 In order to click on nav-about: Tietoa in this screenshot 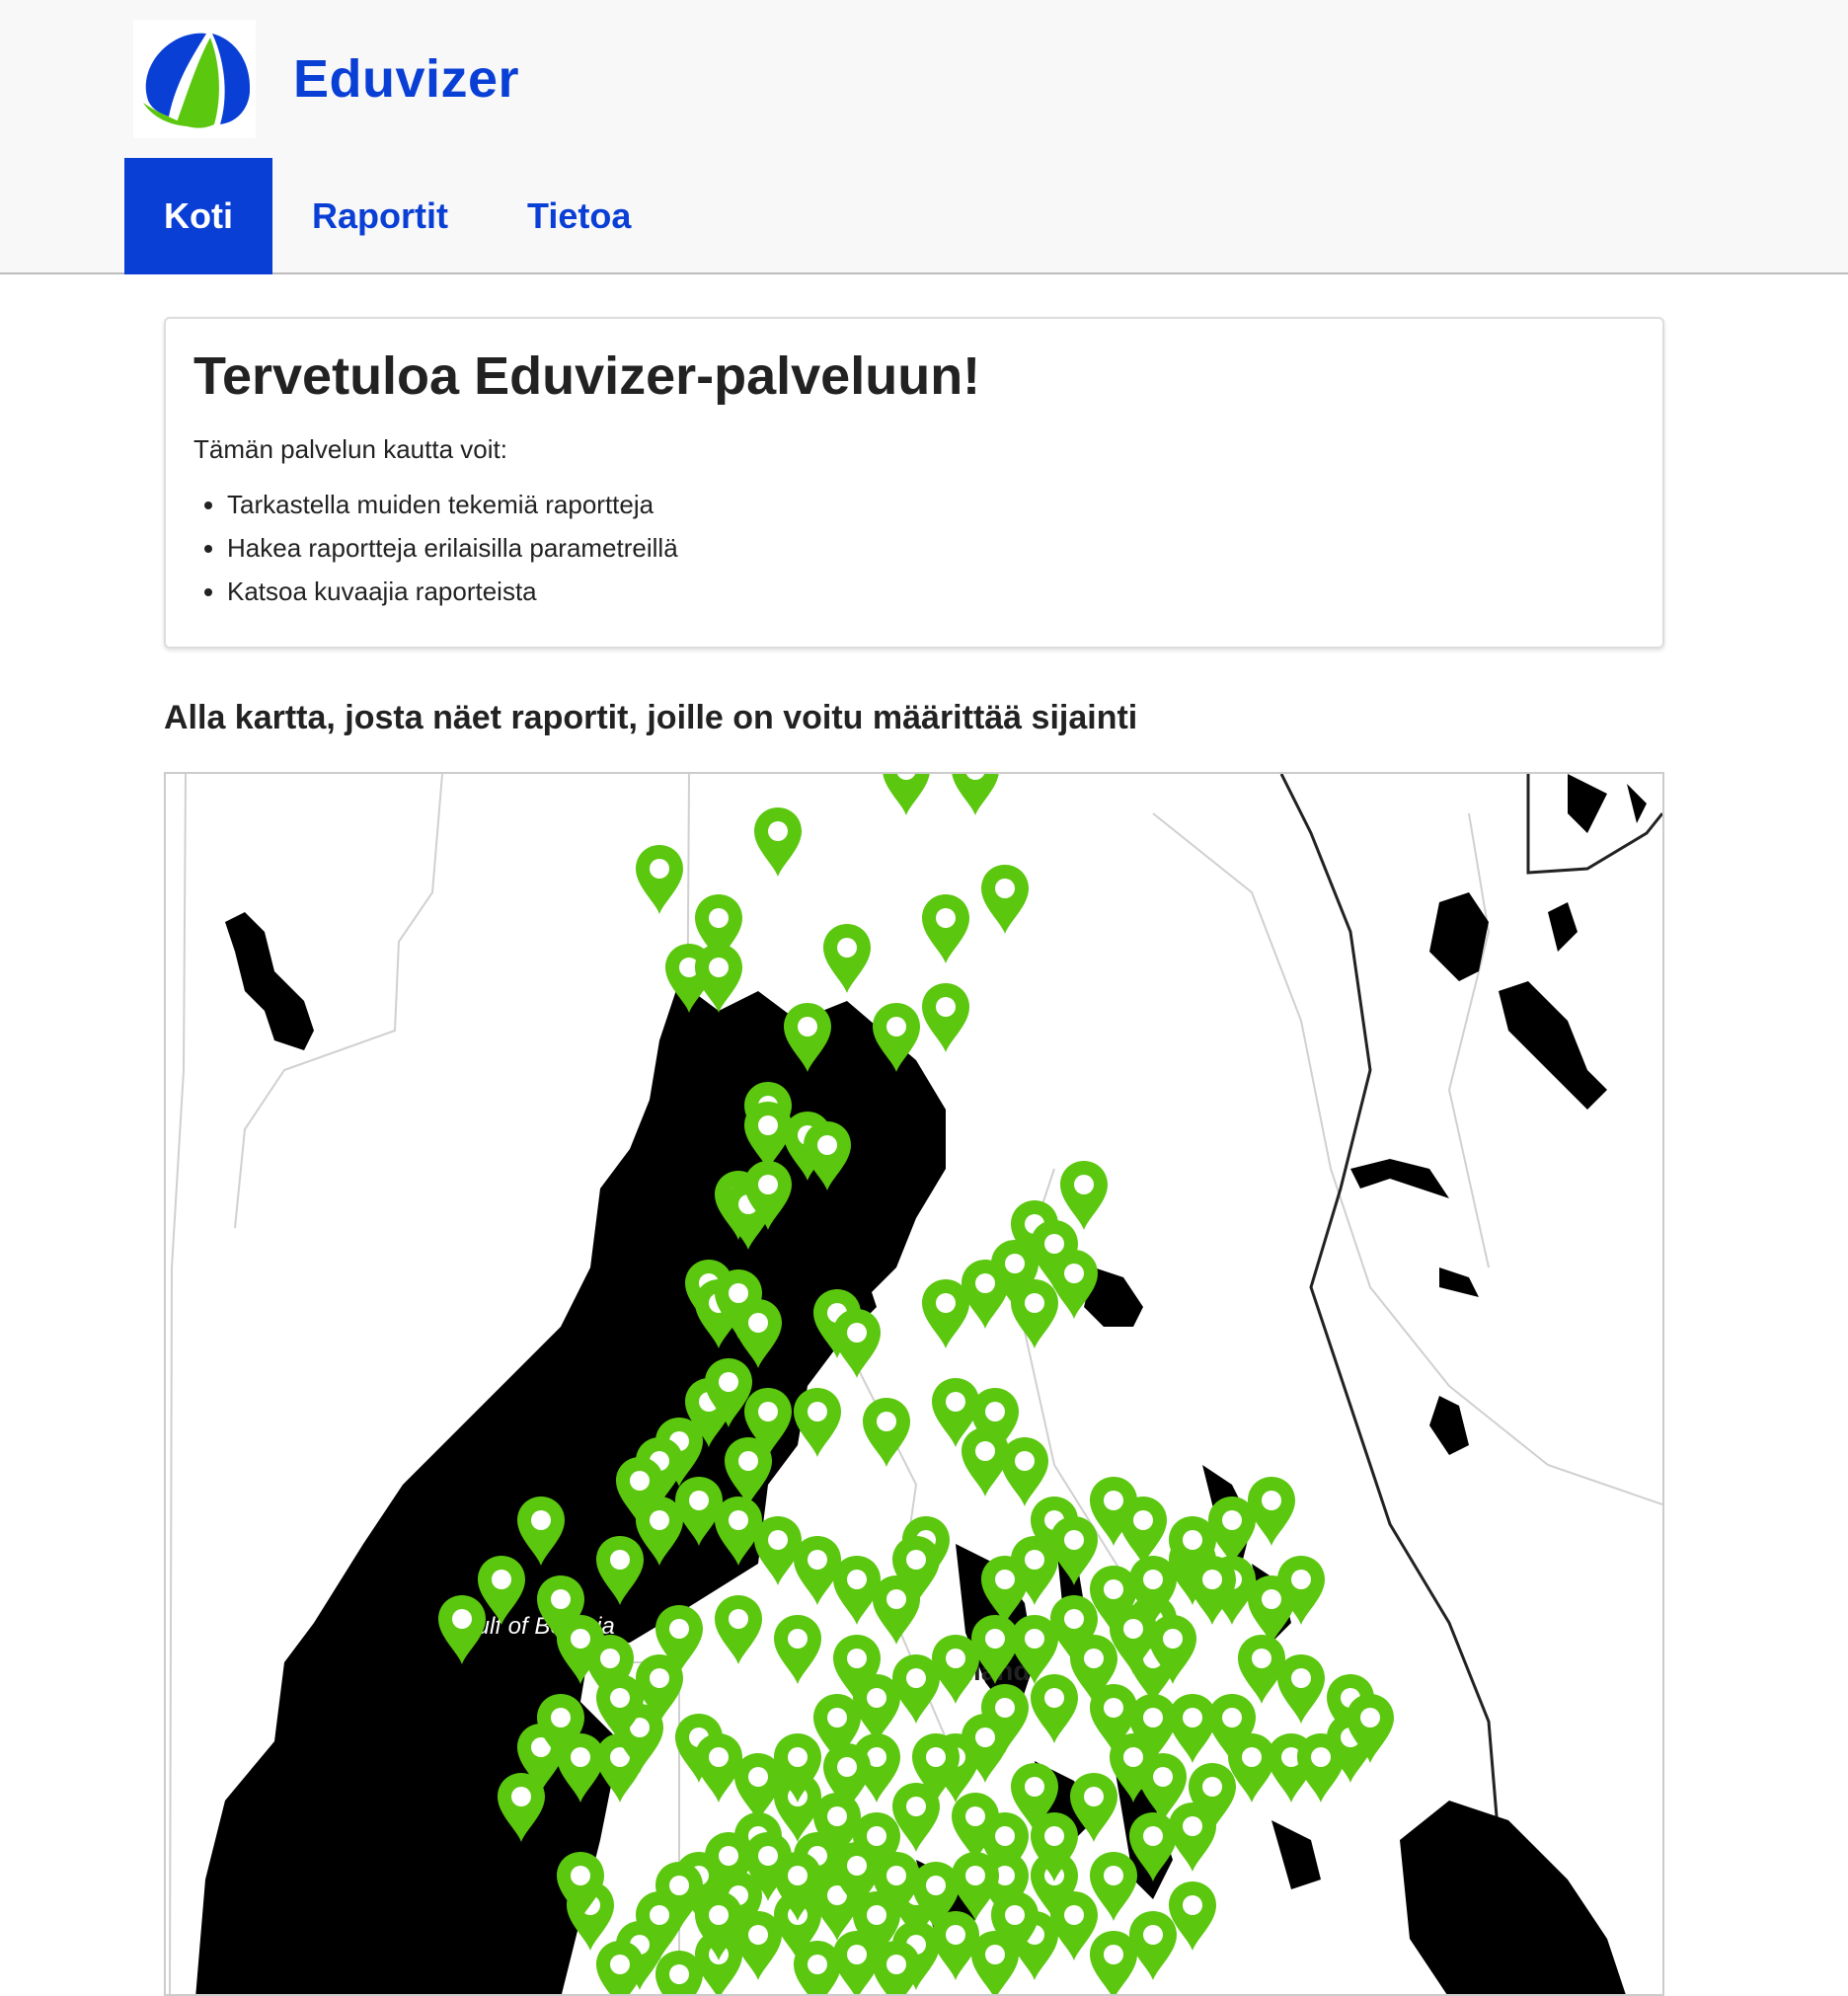, I will do `click(579, 216)`.